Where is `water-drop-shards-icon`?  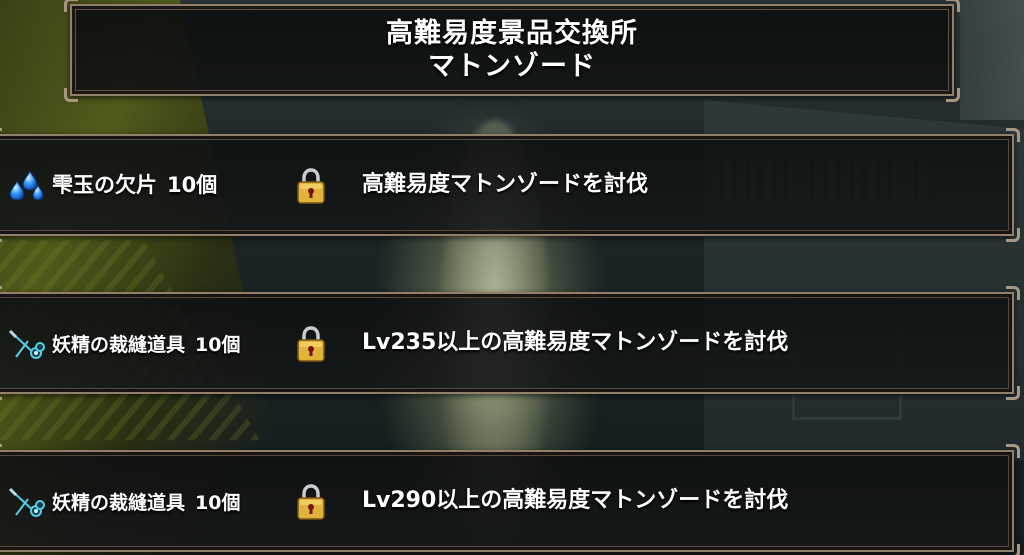
water-drop-shards-icon is located at coordinates (26, 185).